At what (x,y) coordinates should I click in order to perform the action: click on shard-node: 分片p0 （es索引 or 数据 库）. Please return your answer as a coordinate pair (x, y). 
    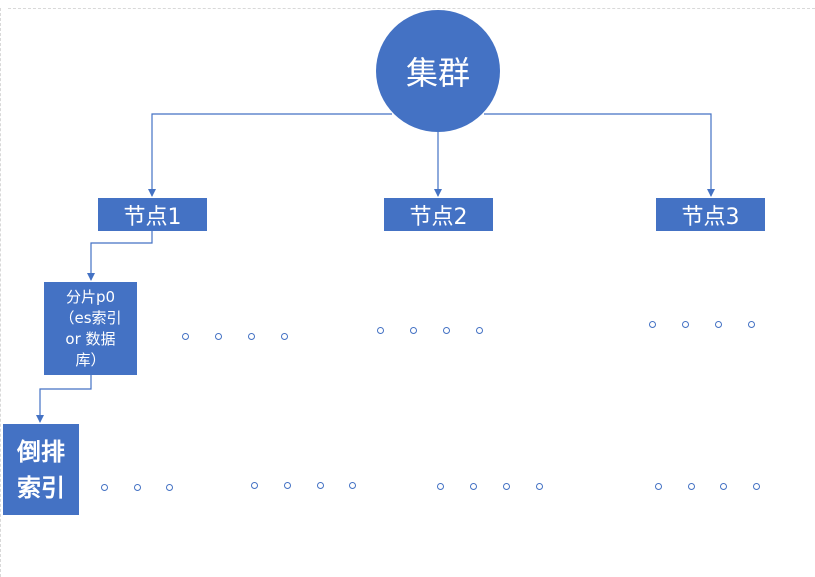
    Looking at the image, I should click on (90, 328).